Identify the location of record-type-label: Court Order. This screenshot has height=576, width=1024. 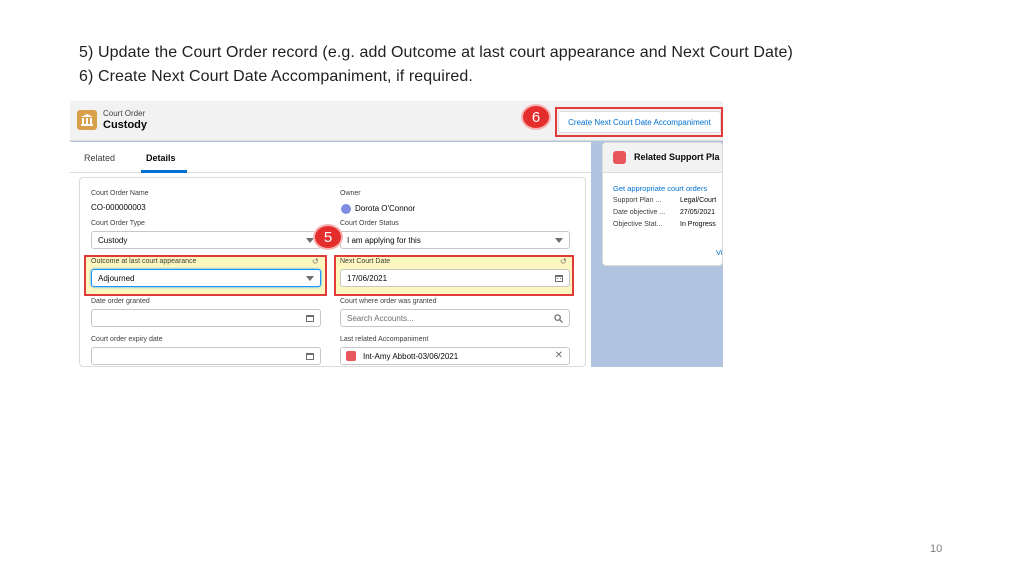
(124, 113).